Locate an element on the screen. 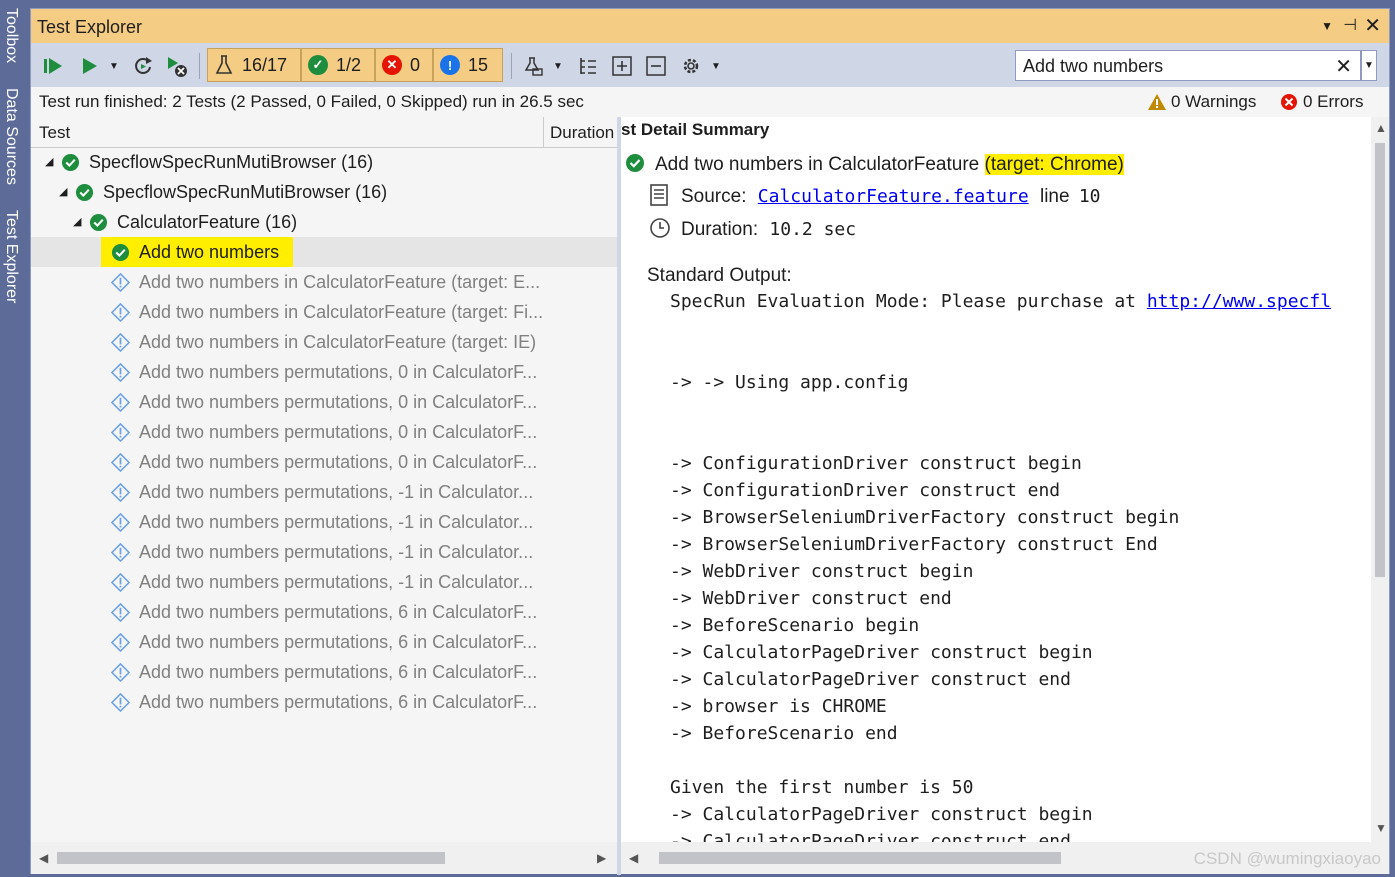  clear-search-icon: ✕ is located at coordinates (1343, 66).